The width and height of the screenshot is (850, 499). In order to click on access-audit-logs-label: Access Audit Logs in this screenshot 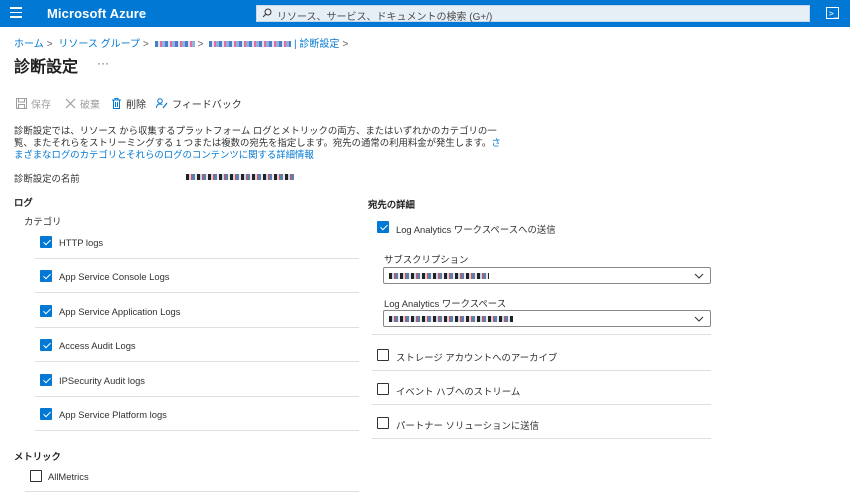, I will do `click(97, 345)`.